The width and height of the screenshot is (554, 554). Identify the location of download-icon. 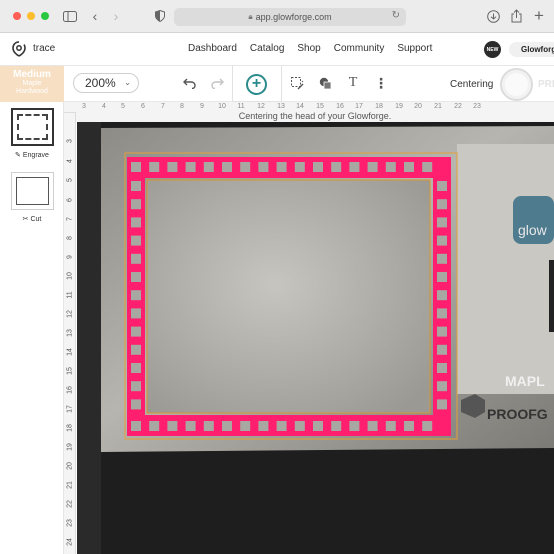
(493, 16).